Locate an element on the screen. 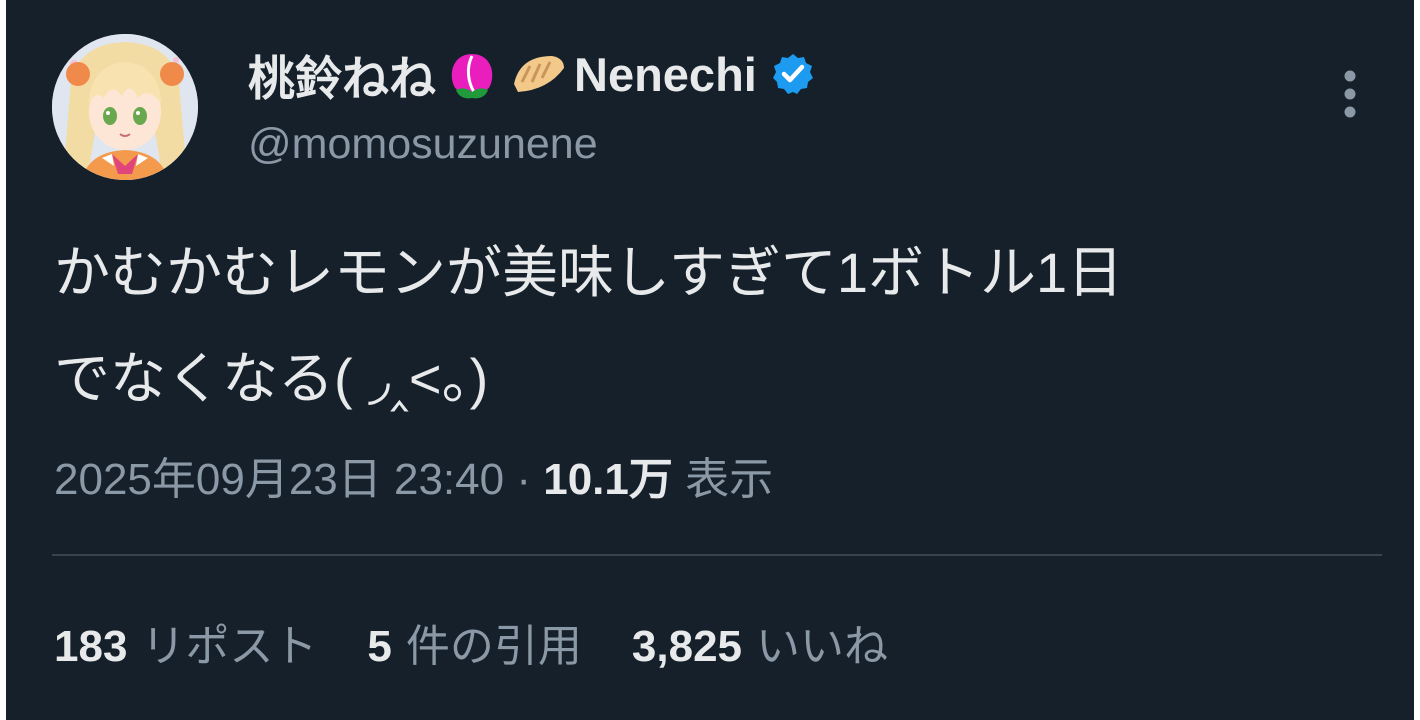  tweet-timestamp: 2025年09月23日 23:40 is located at coordinates (279, 479).